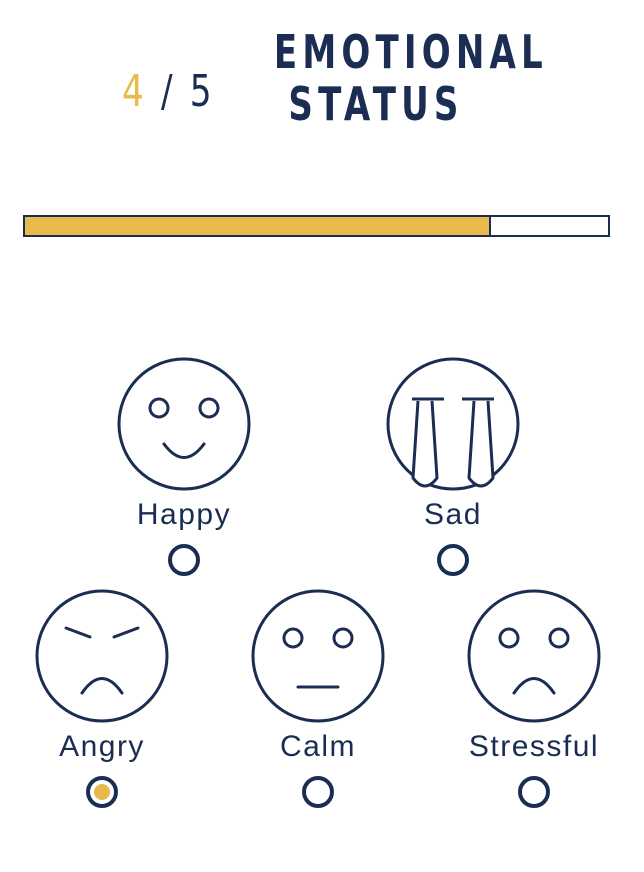 This screenshot has width=644, height=872. What do you see at coordinates (184, 560) in the screenshot?
I see `radio-happy` at bounding box center [184, 560].